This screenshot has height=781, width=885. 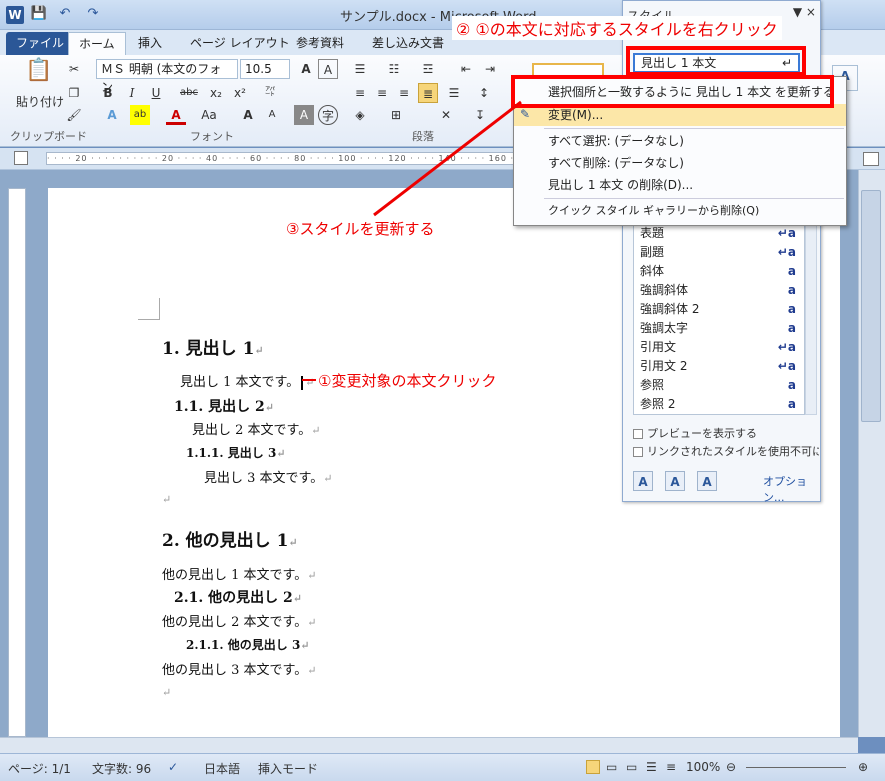 What do you see at coordinates (719, 309) in the screenshot?
I see `style-item: 強調斜体 2a` at bounding box center [719, 309].